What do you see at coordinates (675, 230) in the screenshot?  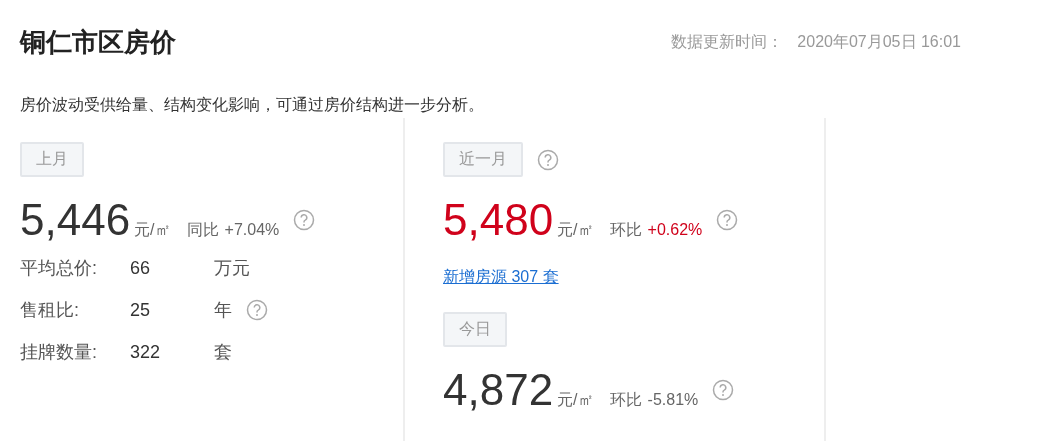 I see `change-value: +0.62%` at bounding box center [675, 230].